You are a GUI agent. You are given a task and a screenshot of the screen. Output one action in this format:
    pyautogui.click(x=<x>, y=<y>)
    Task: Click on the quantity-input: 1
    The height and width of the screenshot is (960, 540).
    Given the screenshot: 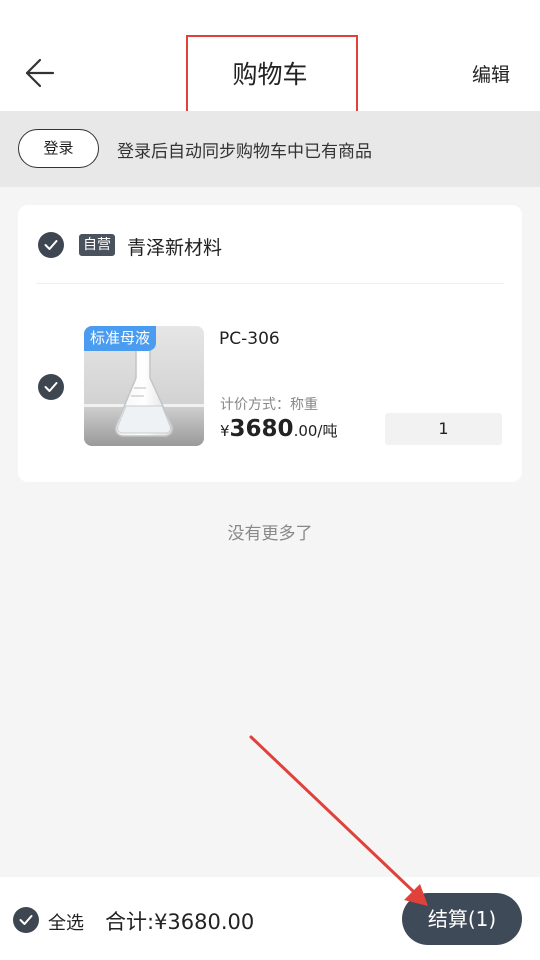 What is the action you would take?
    pyautogui.click(x=443, y=429)
    